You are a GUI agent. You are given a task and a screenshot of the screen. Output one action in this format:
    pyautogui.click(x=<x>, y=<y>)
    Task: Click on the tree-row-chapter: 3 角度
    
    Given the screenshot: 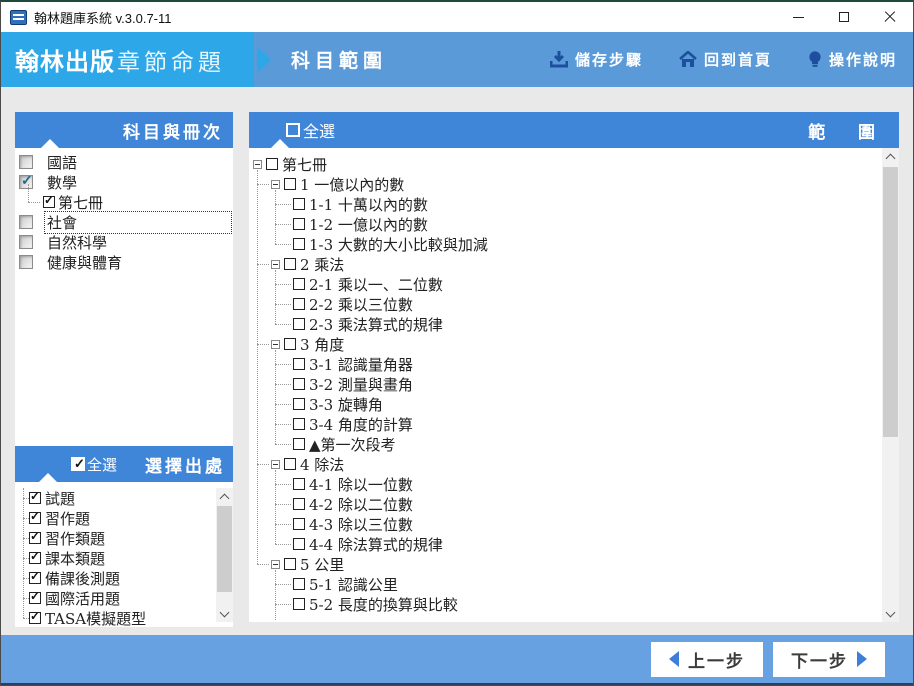 What is the action you would take?
    pyautogui.click(x=574, y=344)
    